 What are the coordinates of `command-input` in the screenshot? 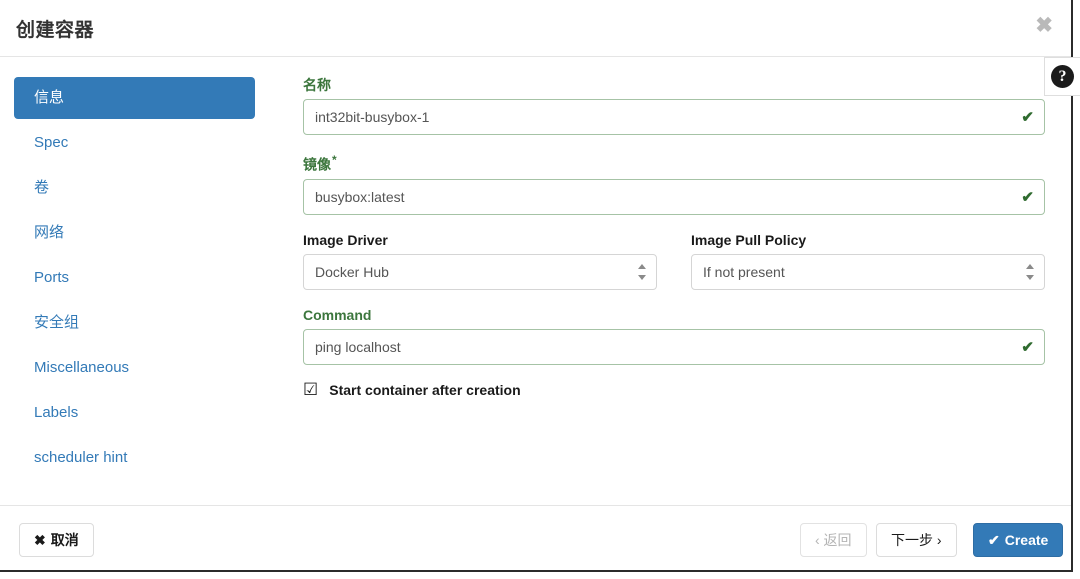 It's located at (674, 346).